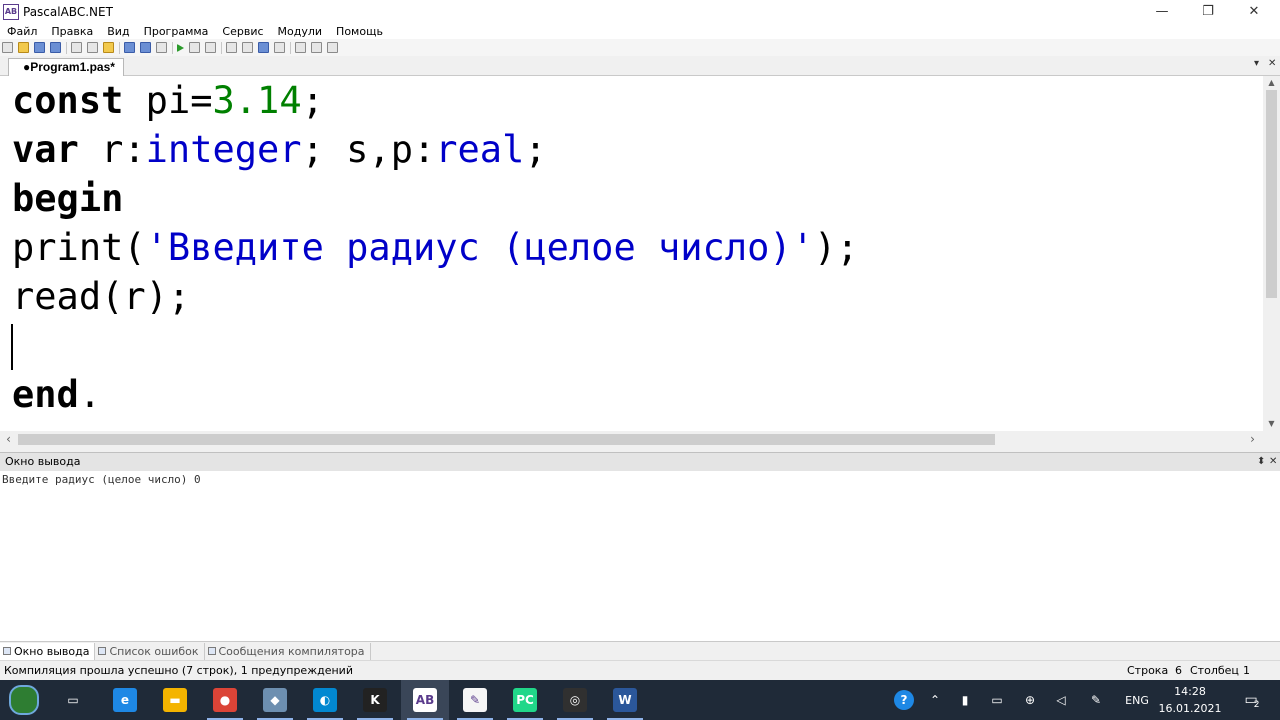  What do you see at coordinates (72, 31) in the screenshot?
I see `menu-item: Правка` at bounding box center [72, 31].